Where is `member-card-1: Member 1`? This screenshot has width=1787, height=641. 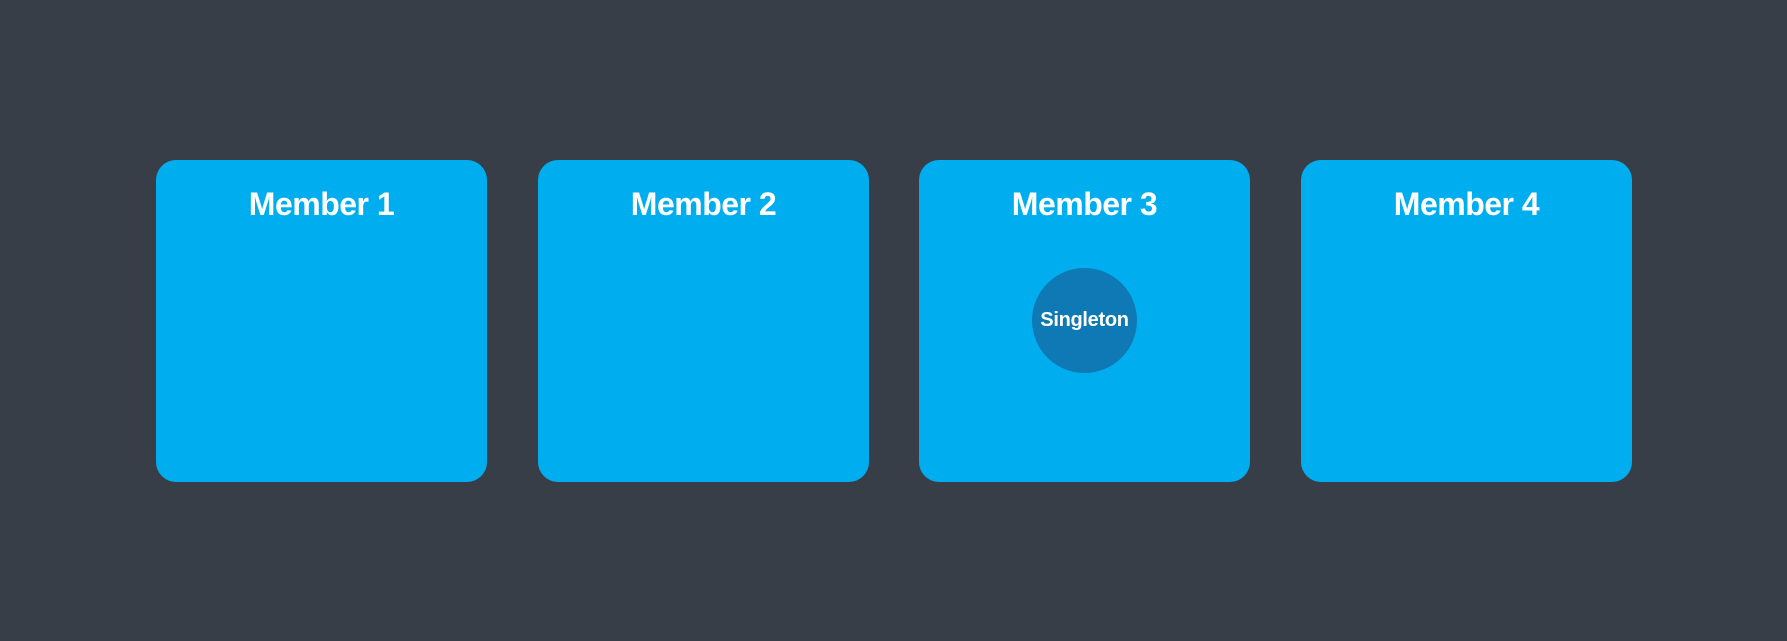 member-card-1: Member 1 is located at coordinates (321, 321).